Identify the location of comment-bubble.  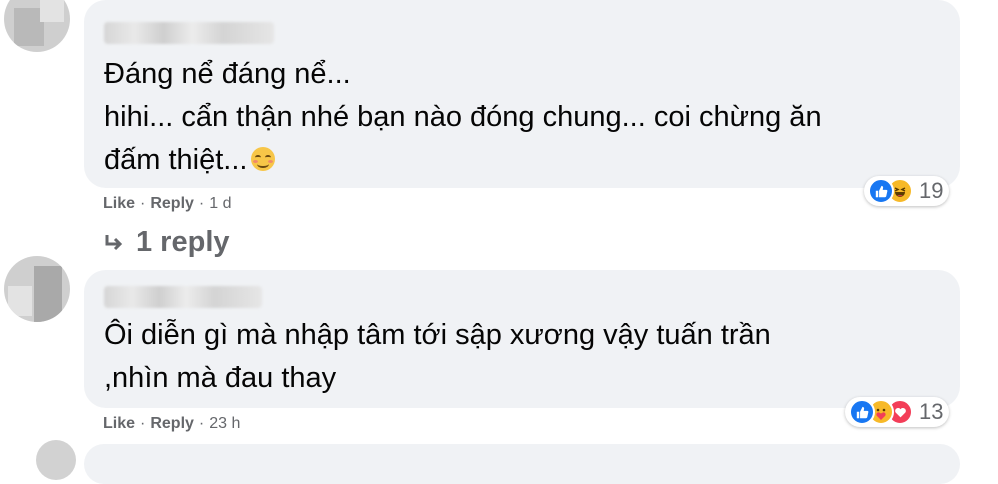
(522, 464).